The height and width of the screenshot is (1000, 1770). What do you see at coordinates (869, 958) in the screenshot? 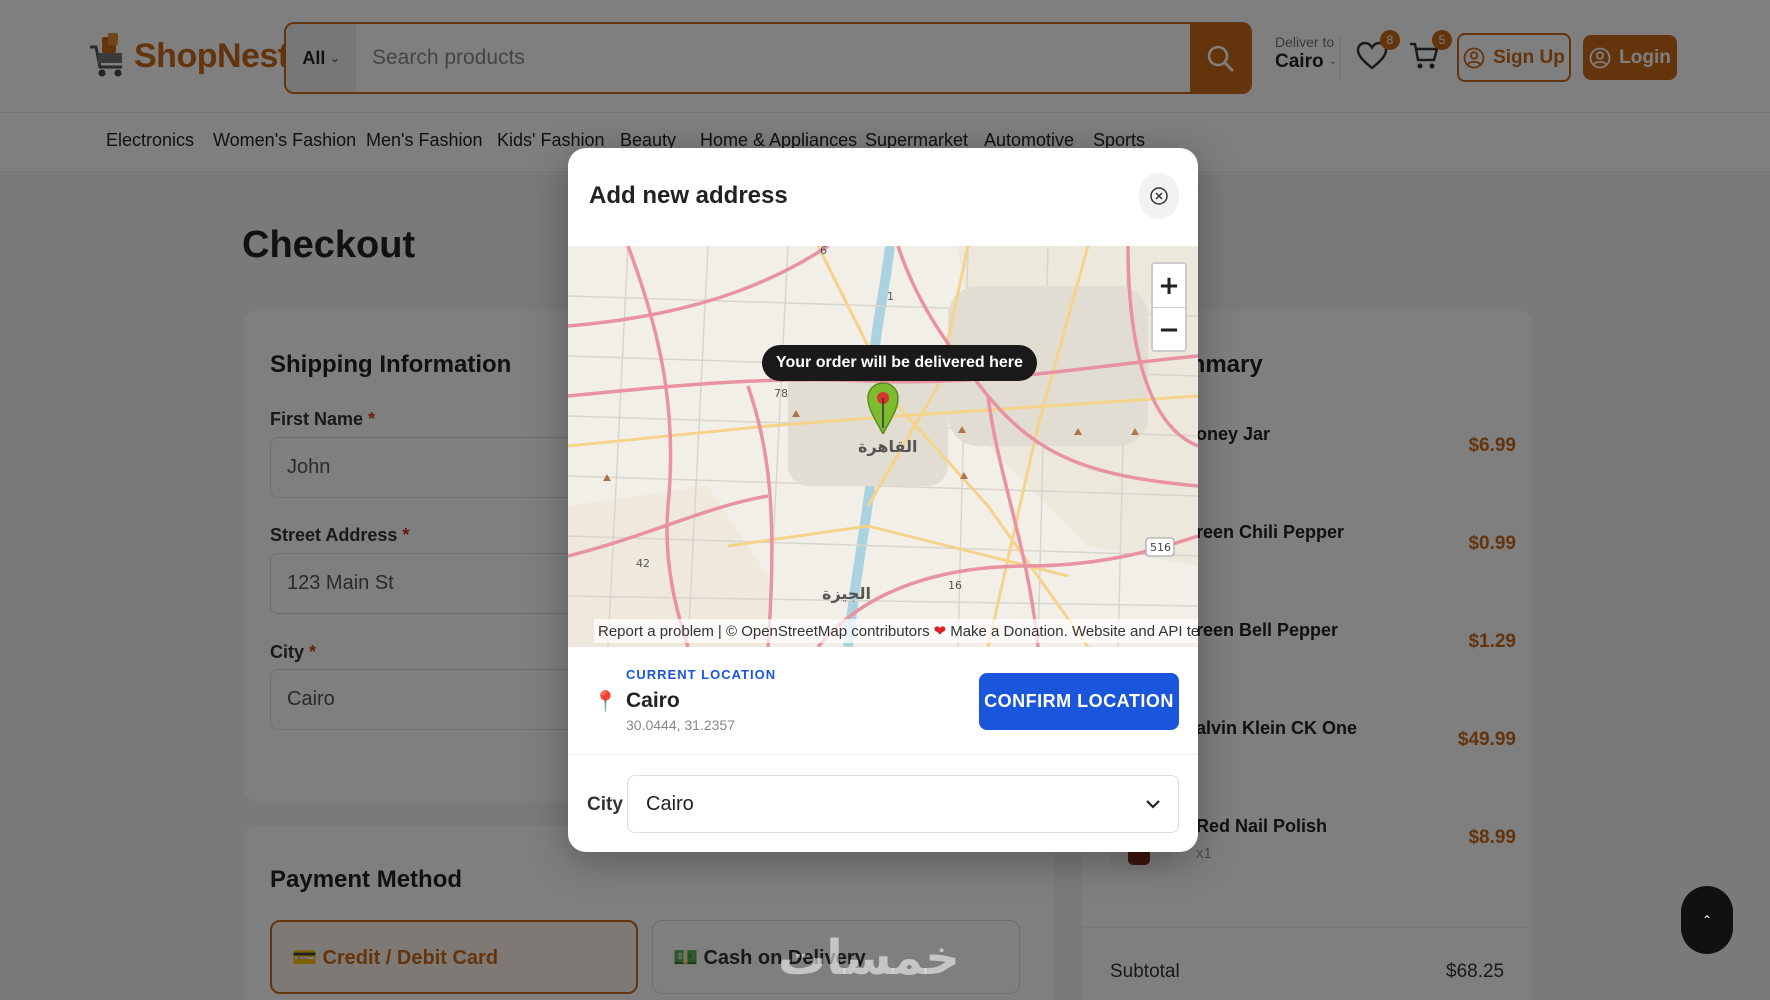
I see `watermark-logo: خمسات` at bounding box center [869, 958].